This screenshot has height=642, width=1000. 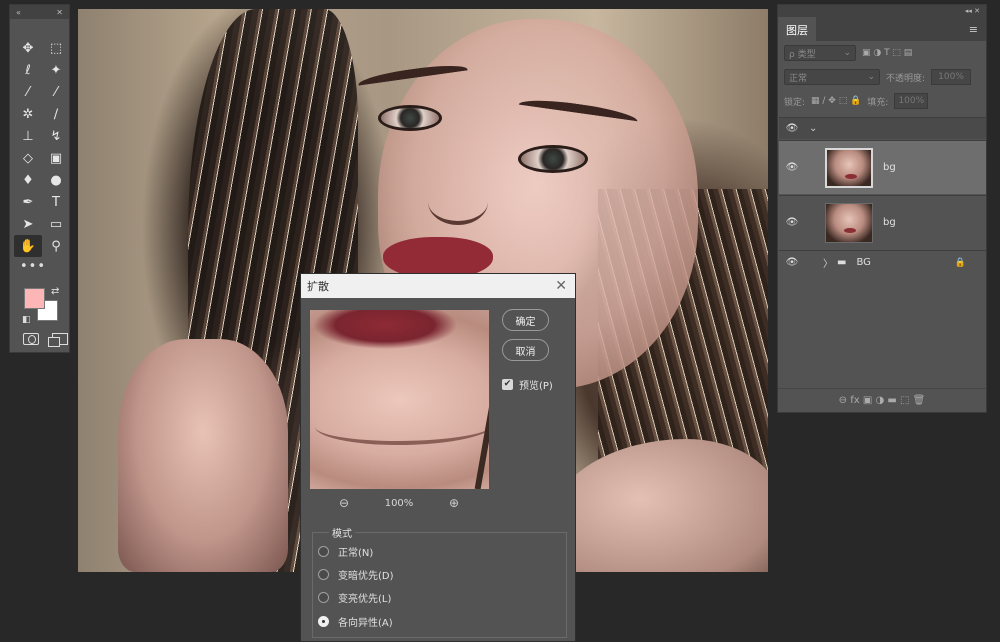 What do you see at coordinates (458, 202) in the screenshot?
I see `artwork-nose` at bounding box center [458, 202].